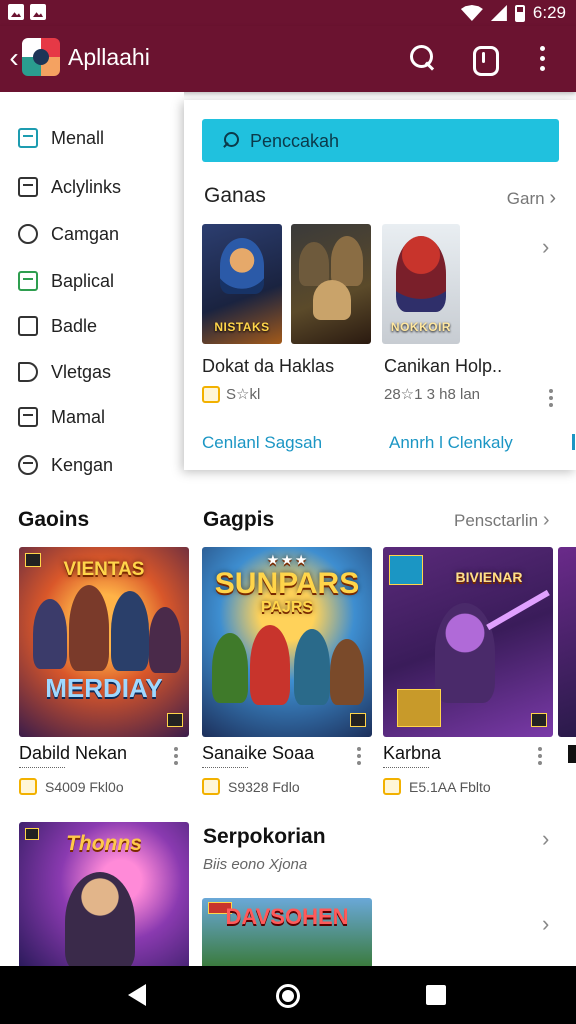  Describe the element at coordinates (421, 327) in the screenshot. I see `thumbnail-title: NOKKOIR` at that location.